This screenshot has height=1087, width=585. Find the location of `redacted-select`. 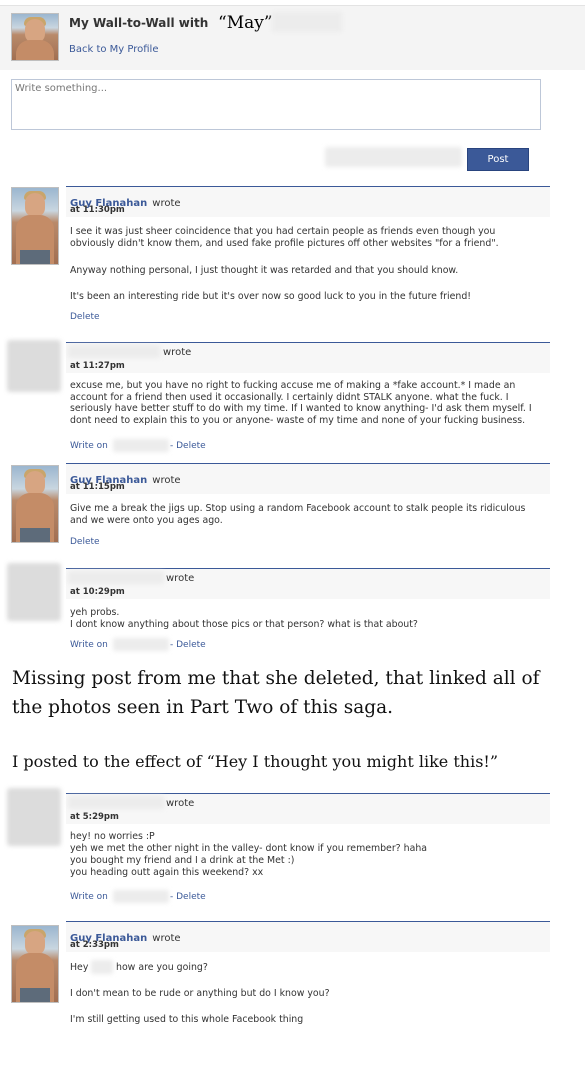

redacted-select is located at coordinates (393, 157).